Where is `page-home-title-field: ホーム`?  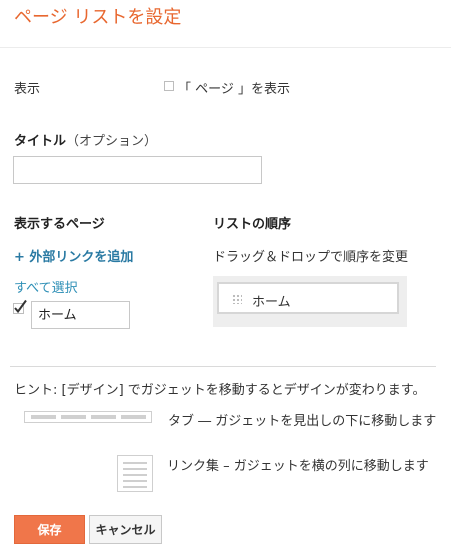
page-home-title-field: ホーム is located at coordinates (80, 315).